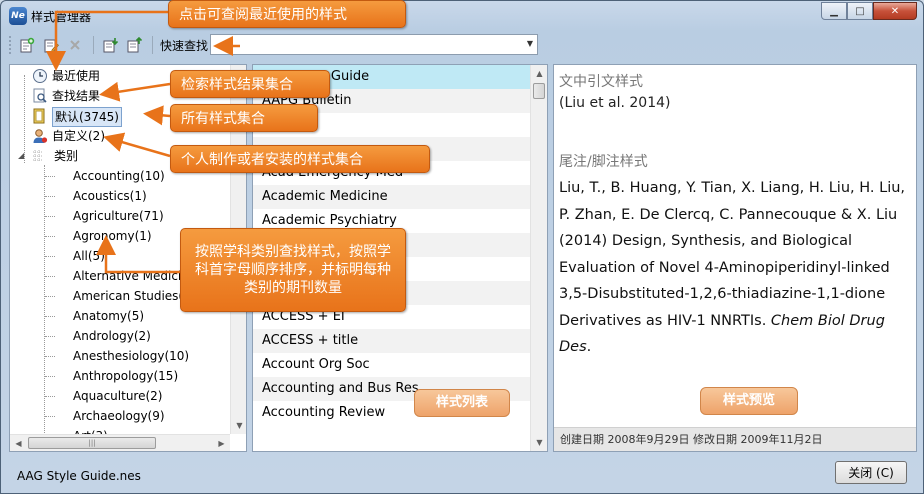 The image size is (924, 494). What do you see at coordinates (132, 296) in the screenshot?
I see `tree-item-category: American Studies(2` at bounding box center [132, 296].